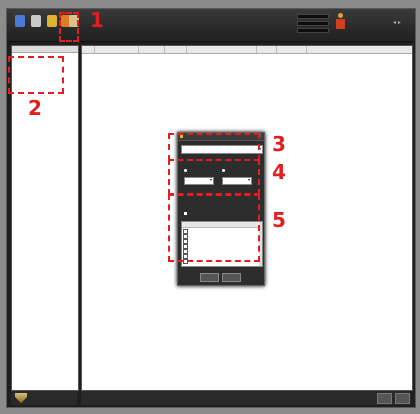 This screenshot has width=420, height=414. What do you see at coordinates (52, 21) in the screenshot?
I see `pen-icon` at bounding box center [52, 21].